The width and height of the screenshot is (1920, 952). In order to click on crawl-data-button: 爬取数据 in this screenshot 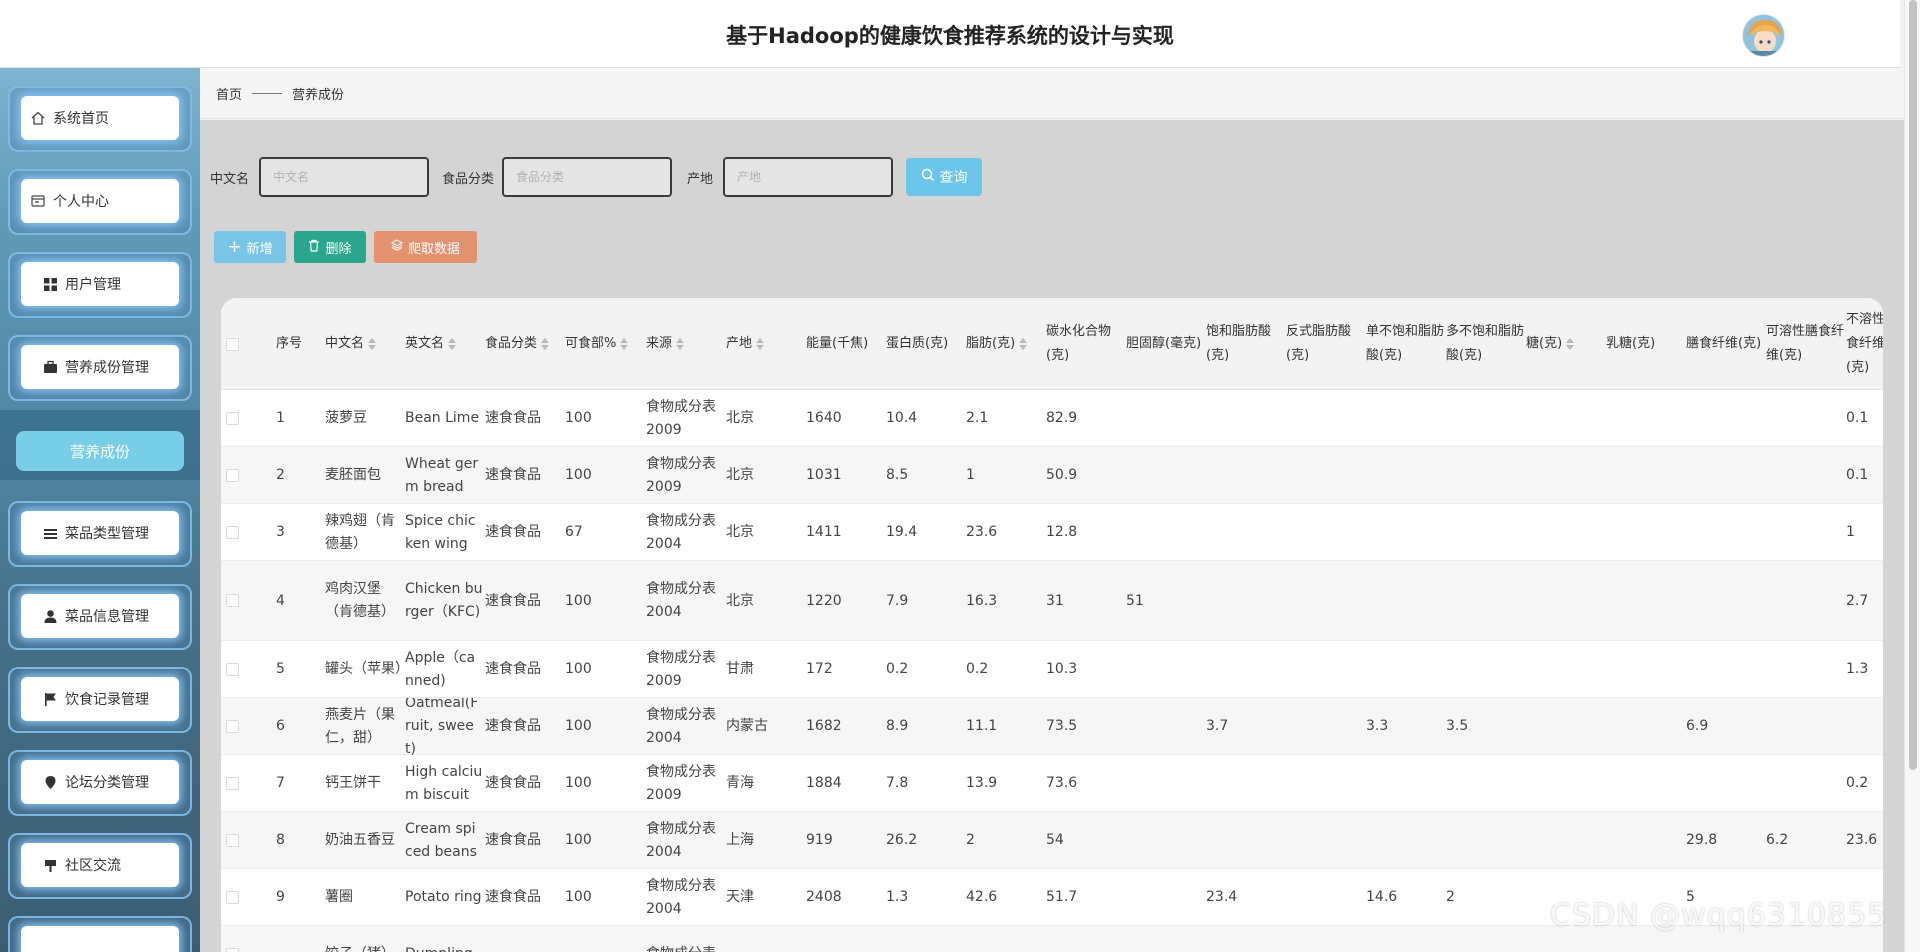, I will do `click(425, 247)`.